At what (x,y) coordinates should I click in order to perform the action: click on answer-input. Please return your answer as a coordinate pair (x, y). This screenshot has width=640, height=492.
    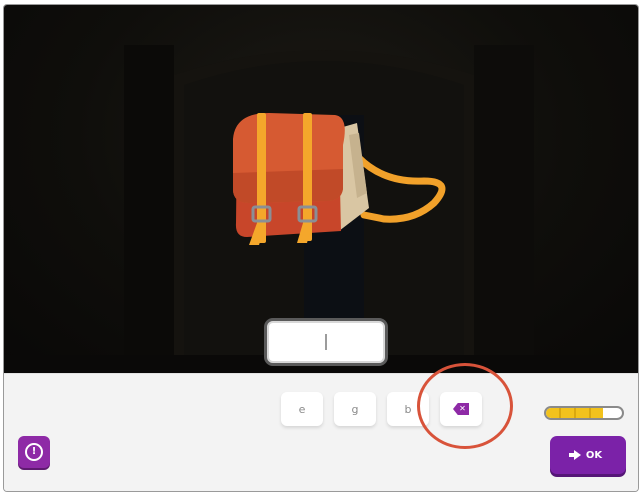
    Looking at the image, I should click on (326, 342).